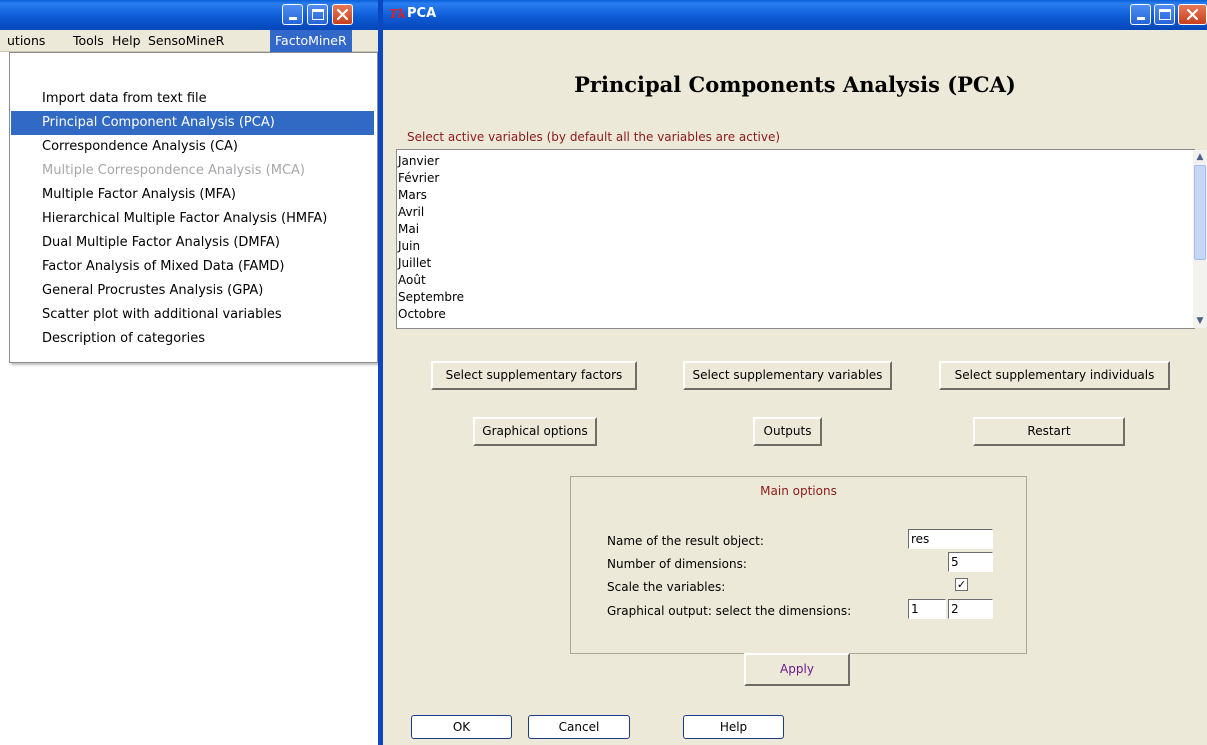 The width and height of the screenshot is (1207, 745). What do you see at coordinates (733, 727) in the screenshot?
I see `help-button: Help` at bounding box center [733, 727].